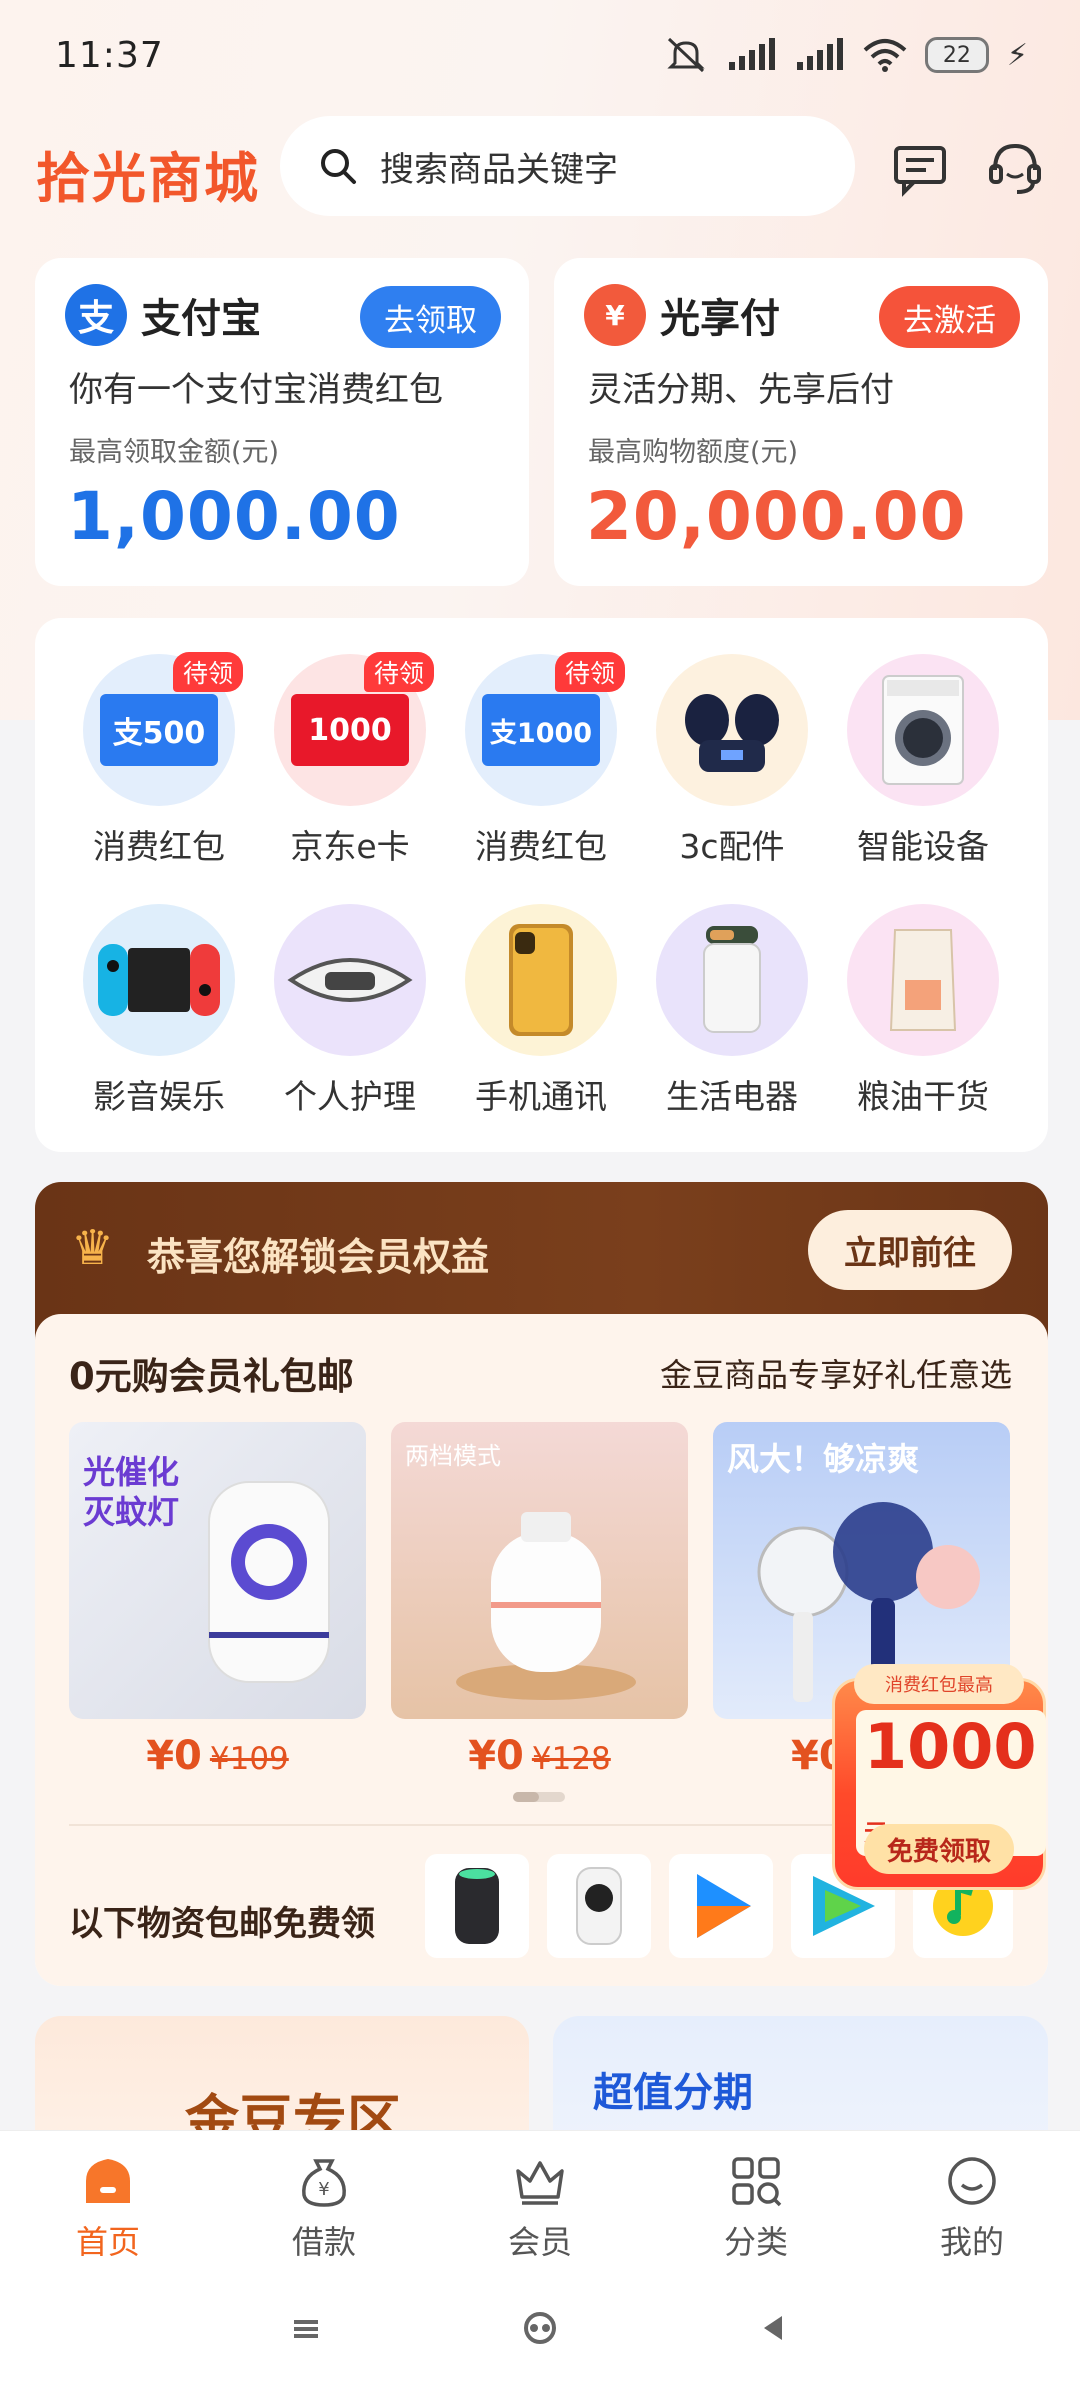 The height and width of the screenshot is (2400, 1080). What do you see at coordinates (306, 2328) in the screenshot?
I see `menu-icon` at bounding box center [306, 2328].